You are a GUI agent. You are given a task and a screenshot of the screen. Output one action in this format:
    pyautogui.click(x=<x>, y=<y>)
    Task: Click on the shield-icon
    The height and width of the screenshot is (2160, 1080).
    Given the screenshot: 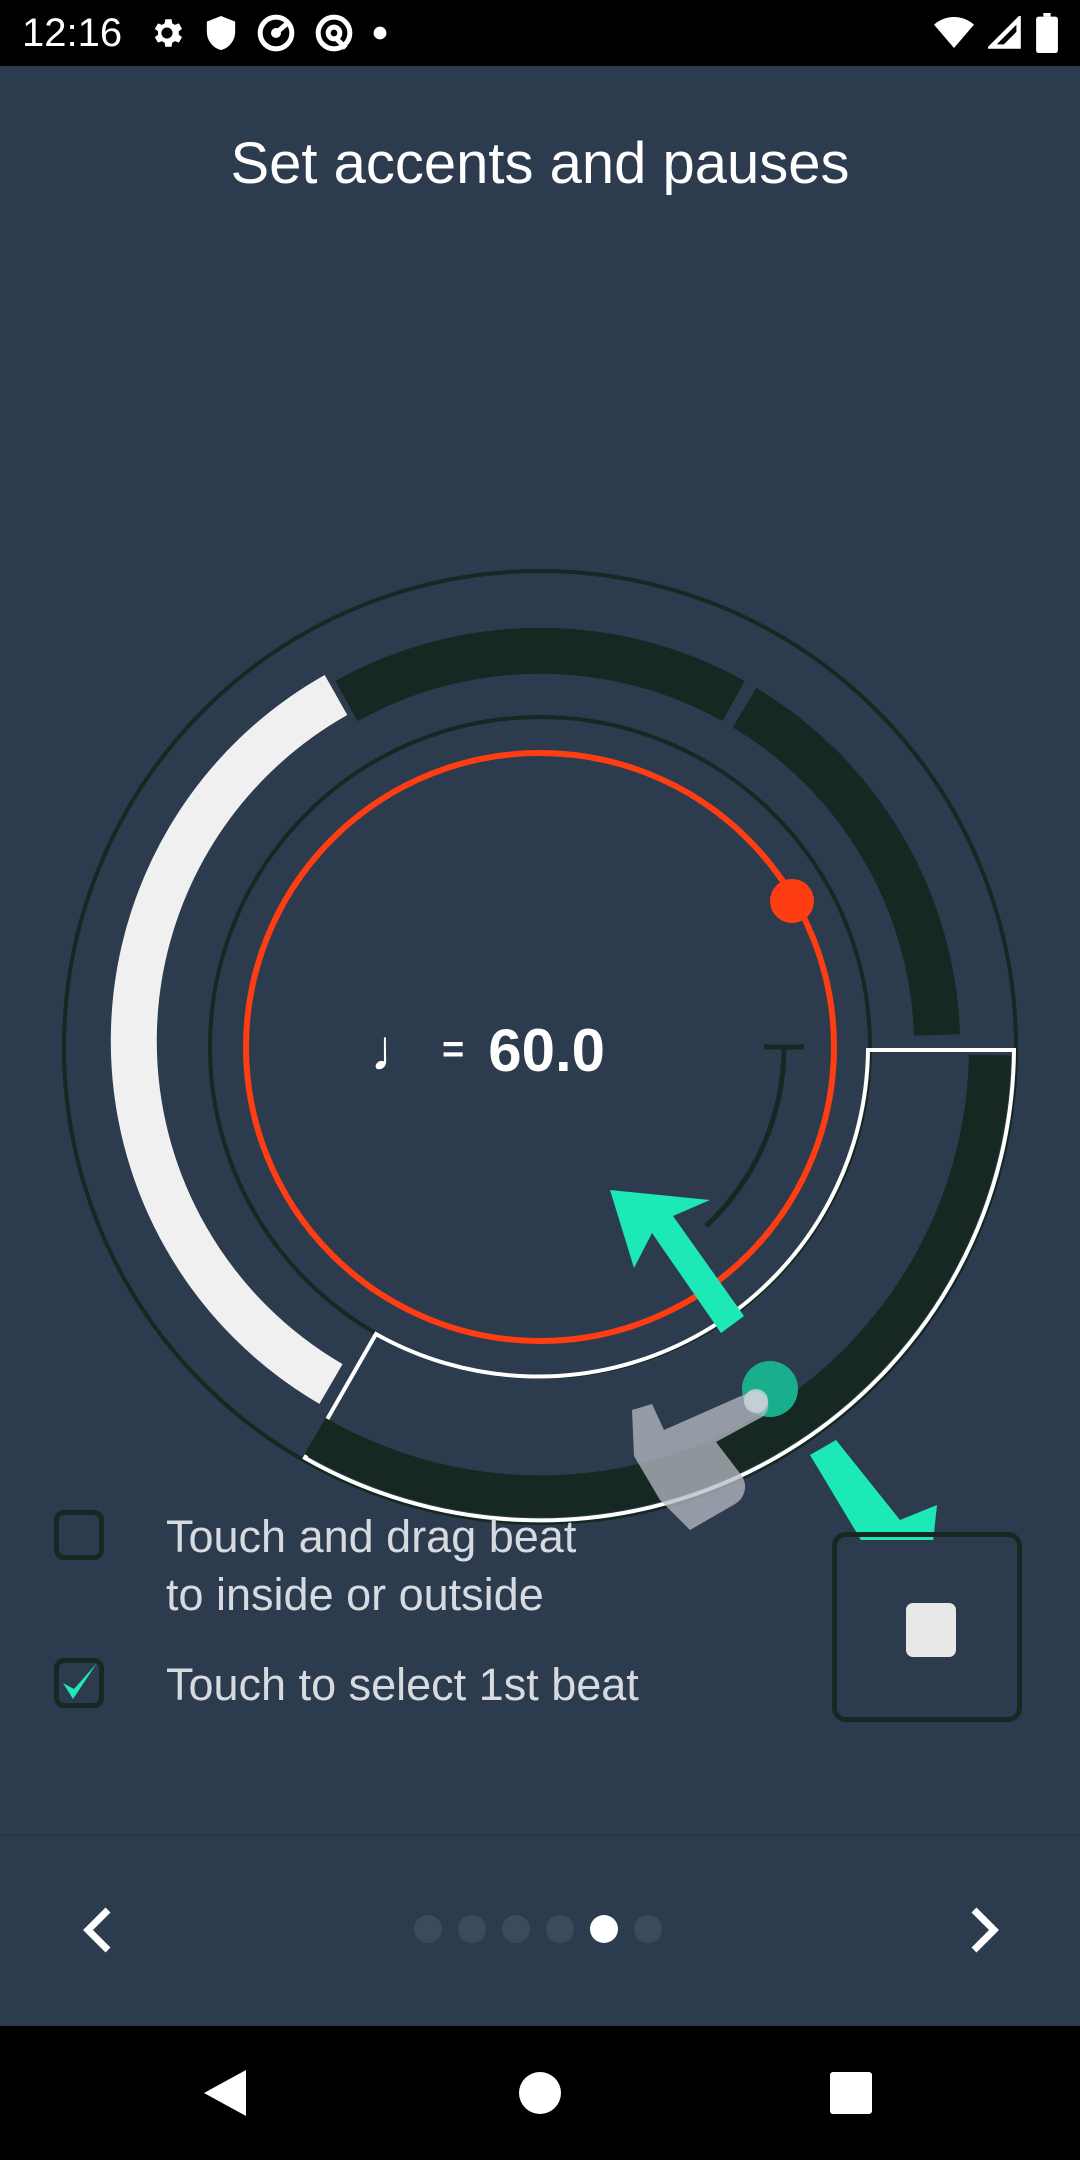 What is the action you would take?
    pyautogui.click(x=221, y=33)
    